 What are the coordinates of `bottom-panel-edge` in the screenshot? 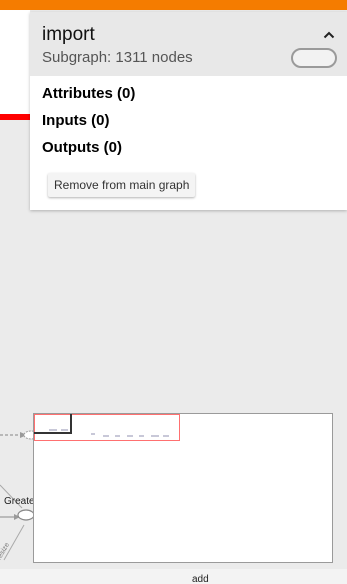 It's located at (173, 576).